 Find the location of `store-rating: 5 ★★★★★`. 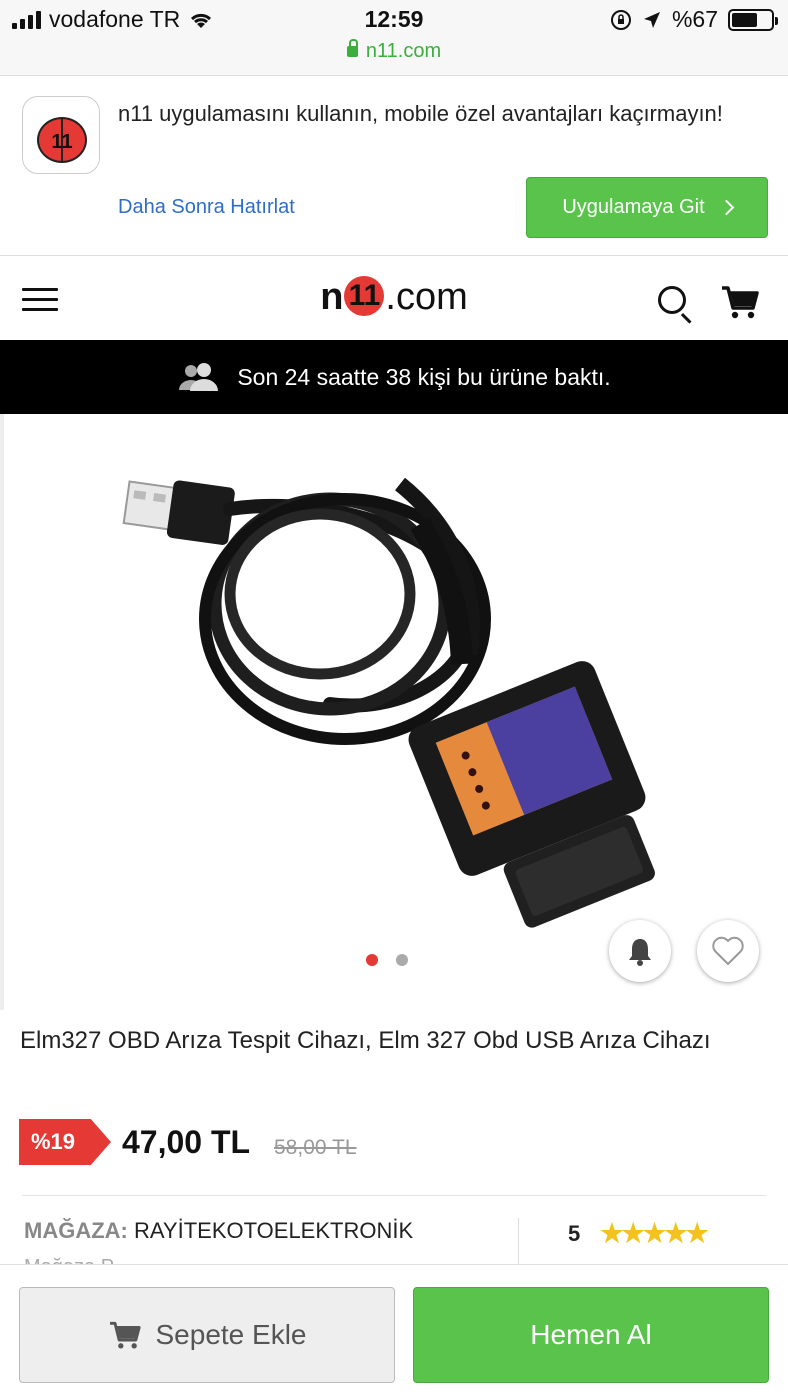

store-rating: 5 ★★★★★ is located at coordinates (638, 1233).